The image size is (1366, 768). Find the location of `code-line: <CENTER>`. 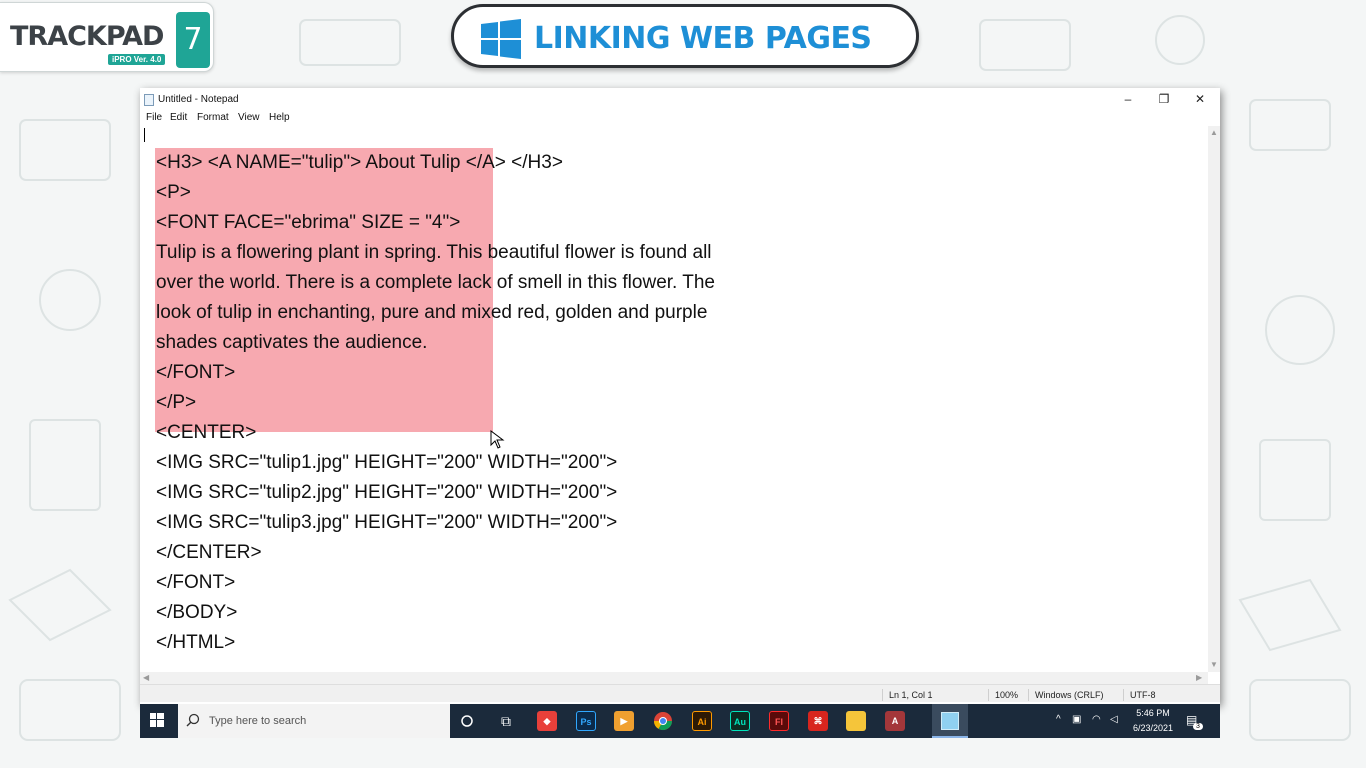

code-line: <CENTER> is located at coordinates (206, 432).